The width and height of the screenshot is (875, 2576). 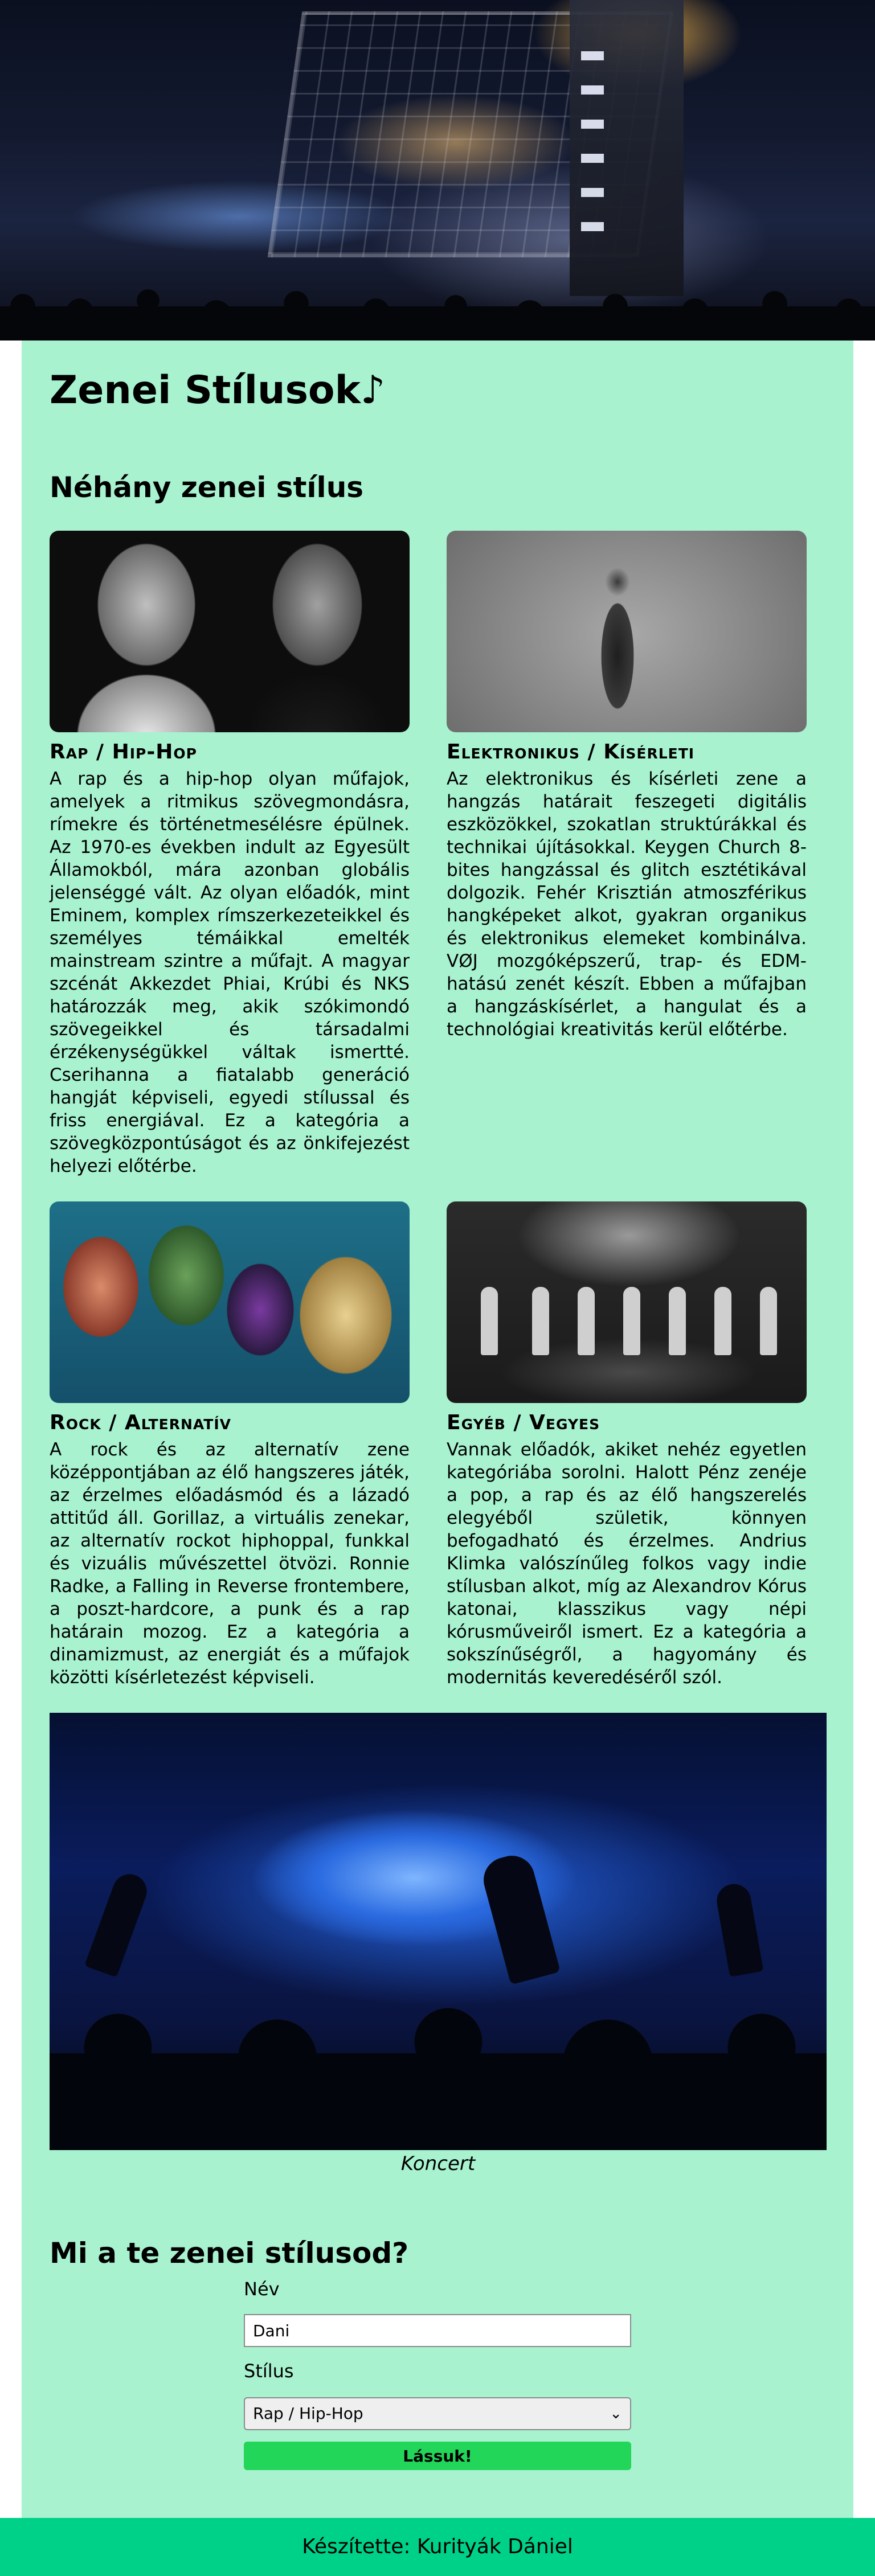 What do you see at coordinates (140, 1422) in the screenshot?
I see `card-title: Rock / Alternatív` at bounding box center [140, 1422].